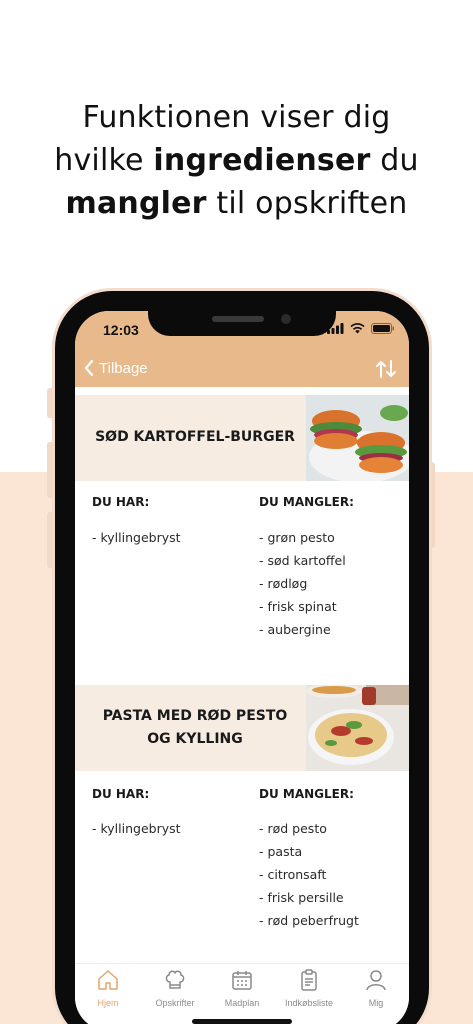 The image size is (473, 1024). I want to click on missing-ingredient: - rød peberfrugt, so click(309, 920).